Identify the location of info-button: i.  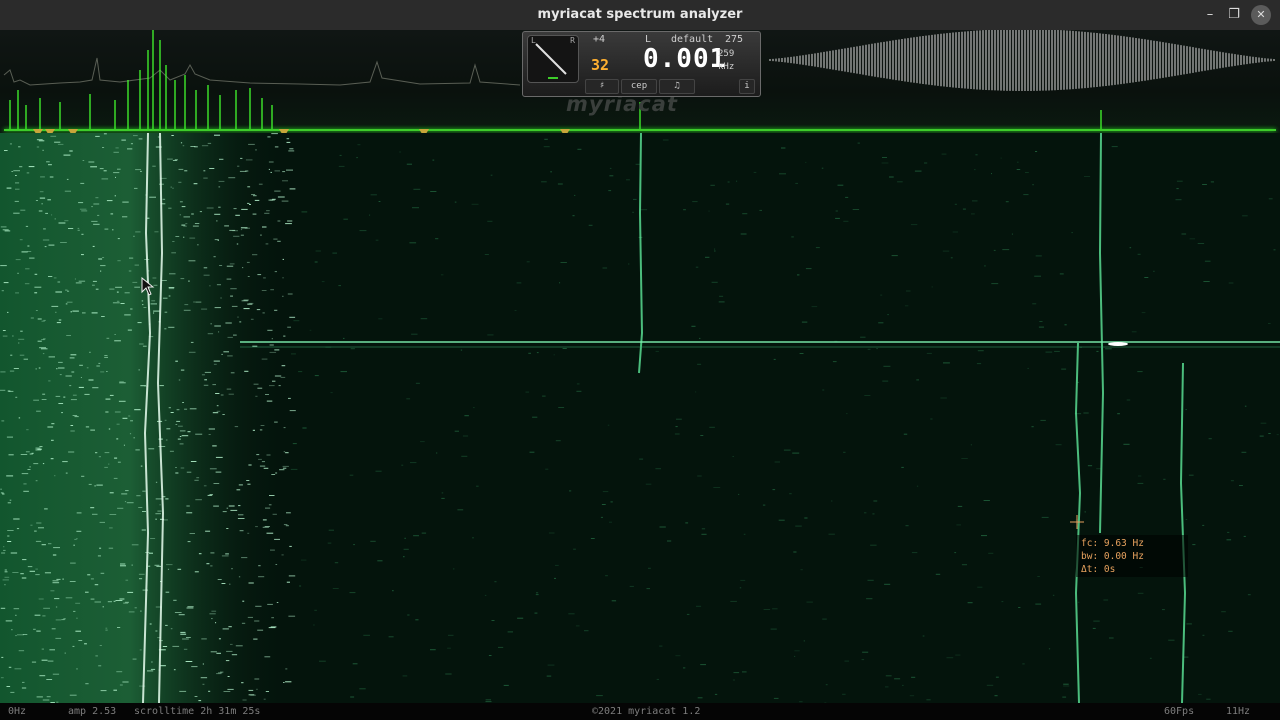
(747, 86).